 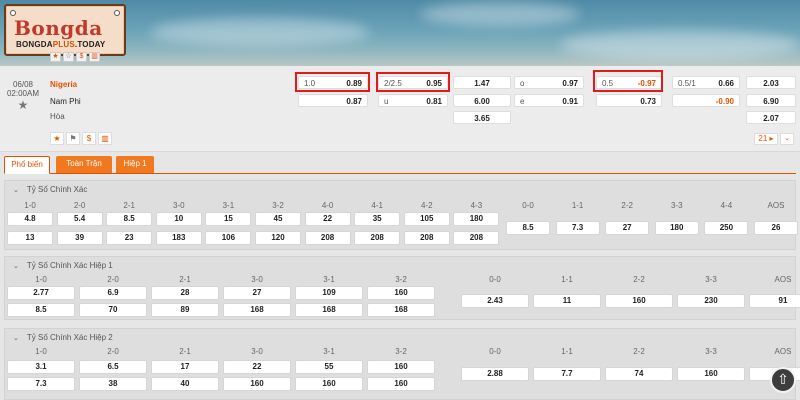 I want to click on odds-cell: 109, so click(x=329, y=293).